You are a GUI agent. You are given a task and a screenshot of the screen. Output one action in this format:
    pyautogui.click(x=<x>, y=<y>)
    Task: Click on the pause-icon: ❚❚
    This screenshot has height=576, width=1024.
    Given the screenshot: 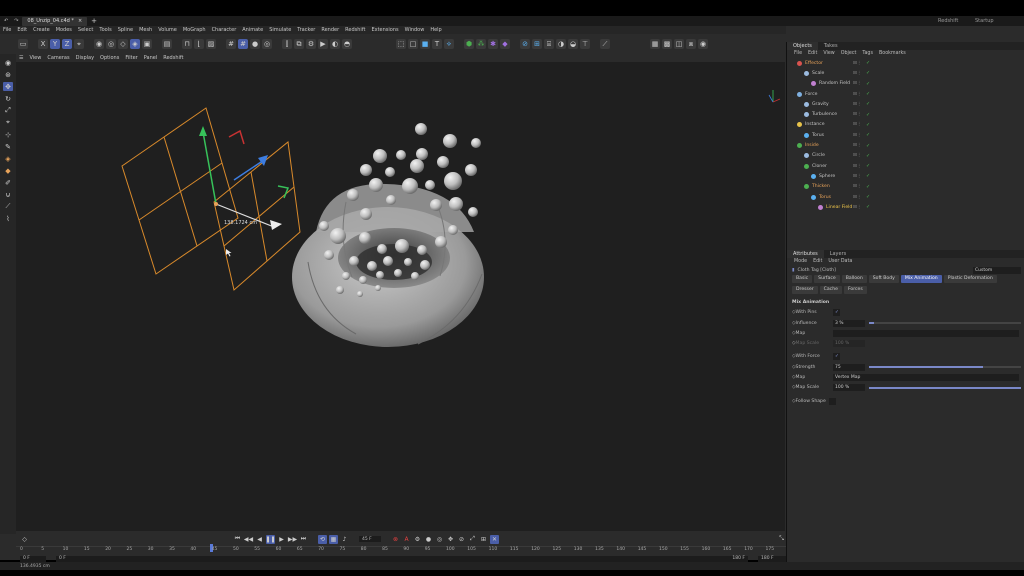 What is the action you would take?
    pyautogui.click(x=270, y=539)
    